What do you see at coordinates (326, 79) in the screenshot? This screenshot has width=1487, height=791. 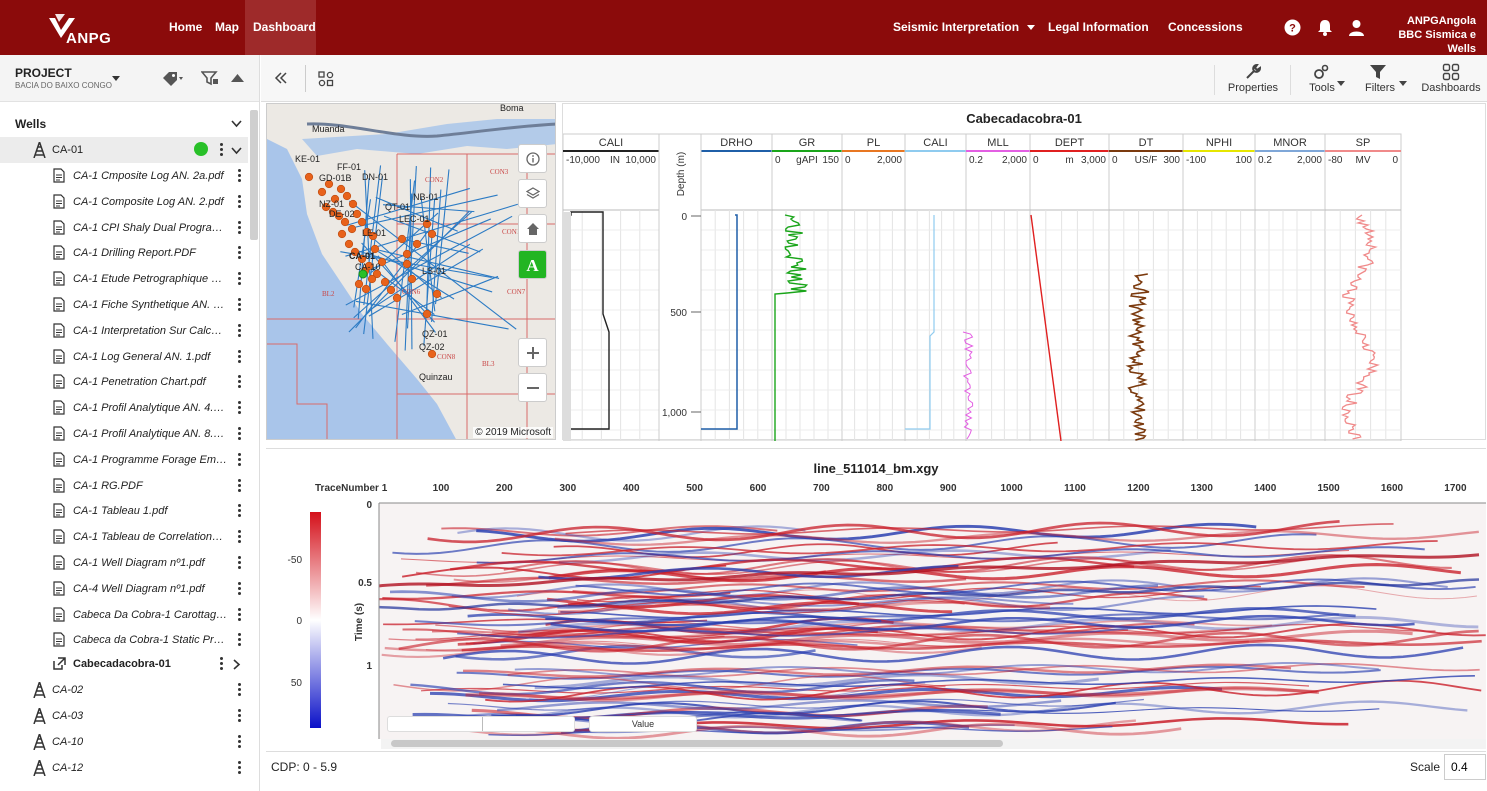 I see `layout-grid-icon` at bounding box center [326, 79].